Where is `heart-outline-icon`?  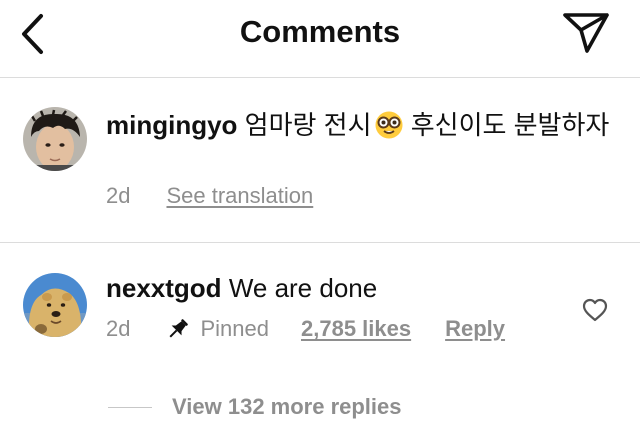
heart-outline-icon is located at coordinates (595, 310).